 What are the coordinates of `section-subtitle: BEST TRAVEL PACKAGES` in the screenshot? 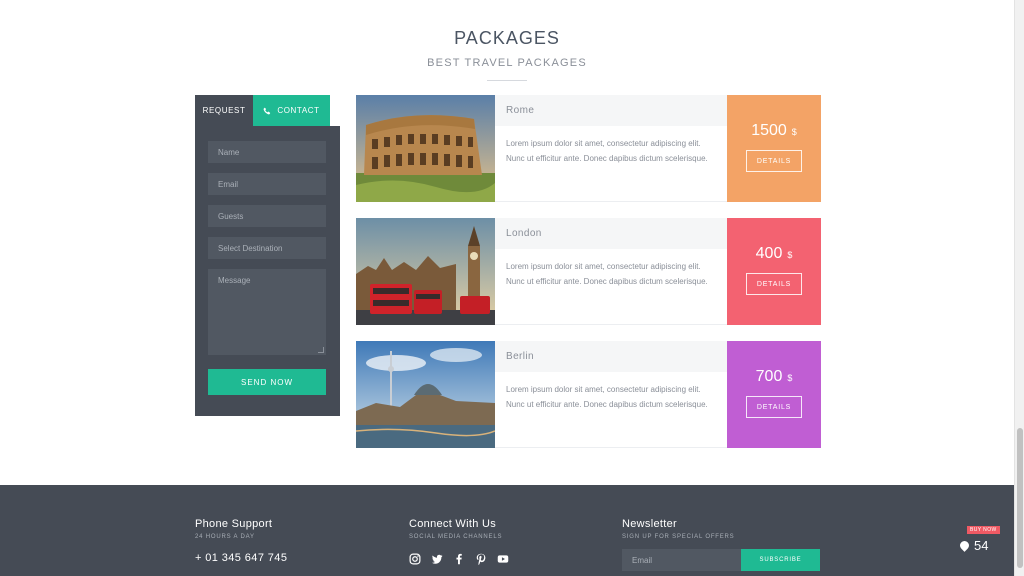 It's located at (507, 63).